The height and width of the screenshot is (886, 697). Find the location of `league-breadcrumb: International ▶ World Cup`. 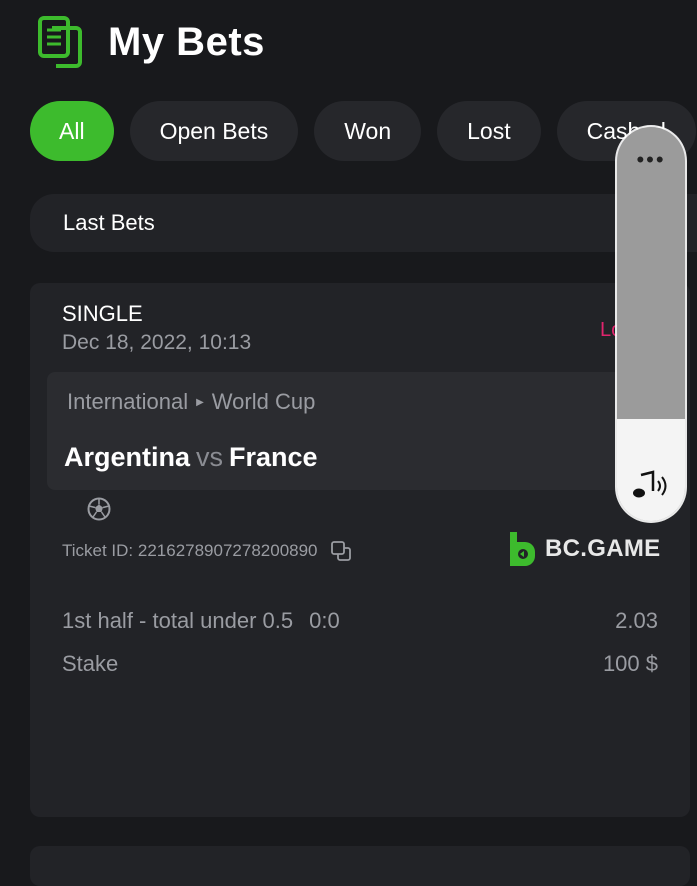

league-breadcrumb: International ▶ World Cup is located at coordinates (191, 455).